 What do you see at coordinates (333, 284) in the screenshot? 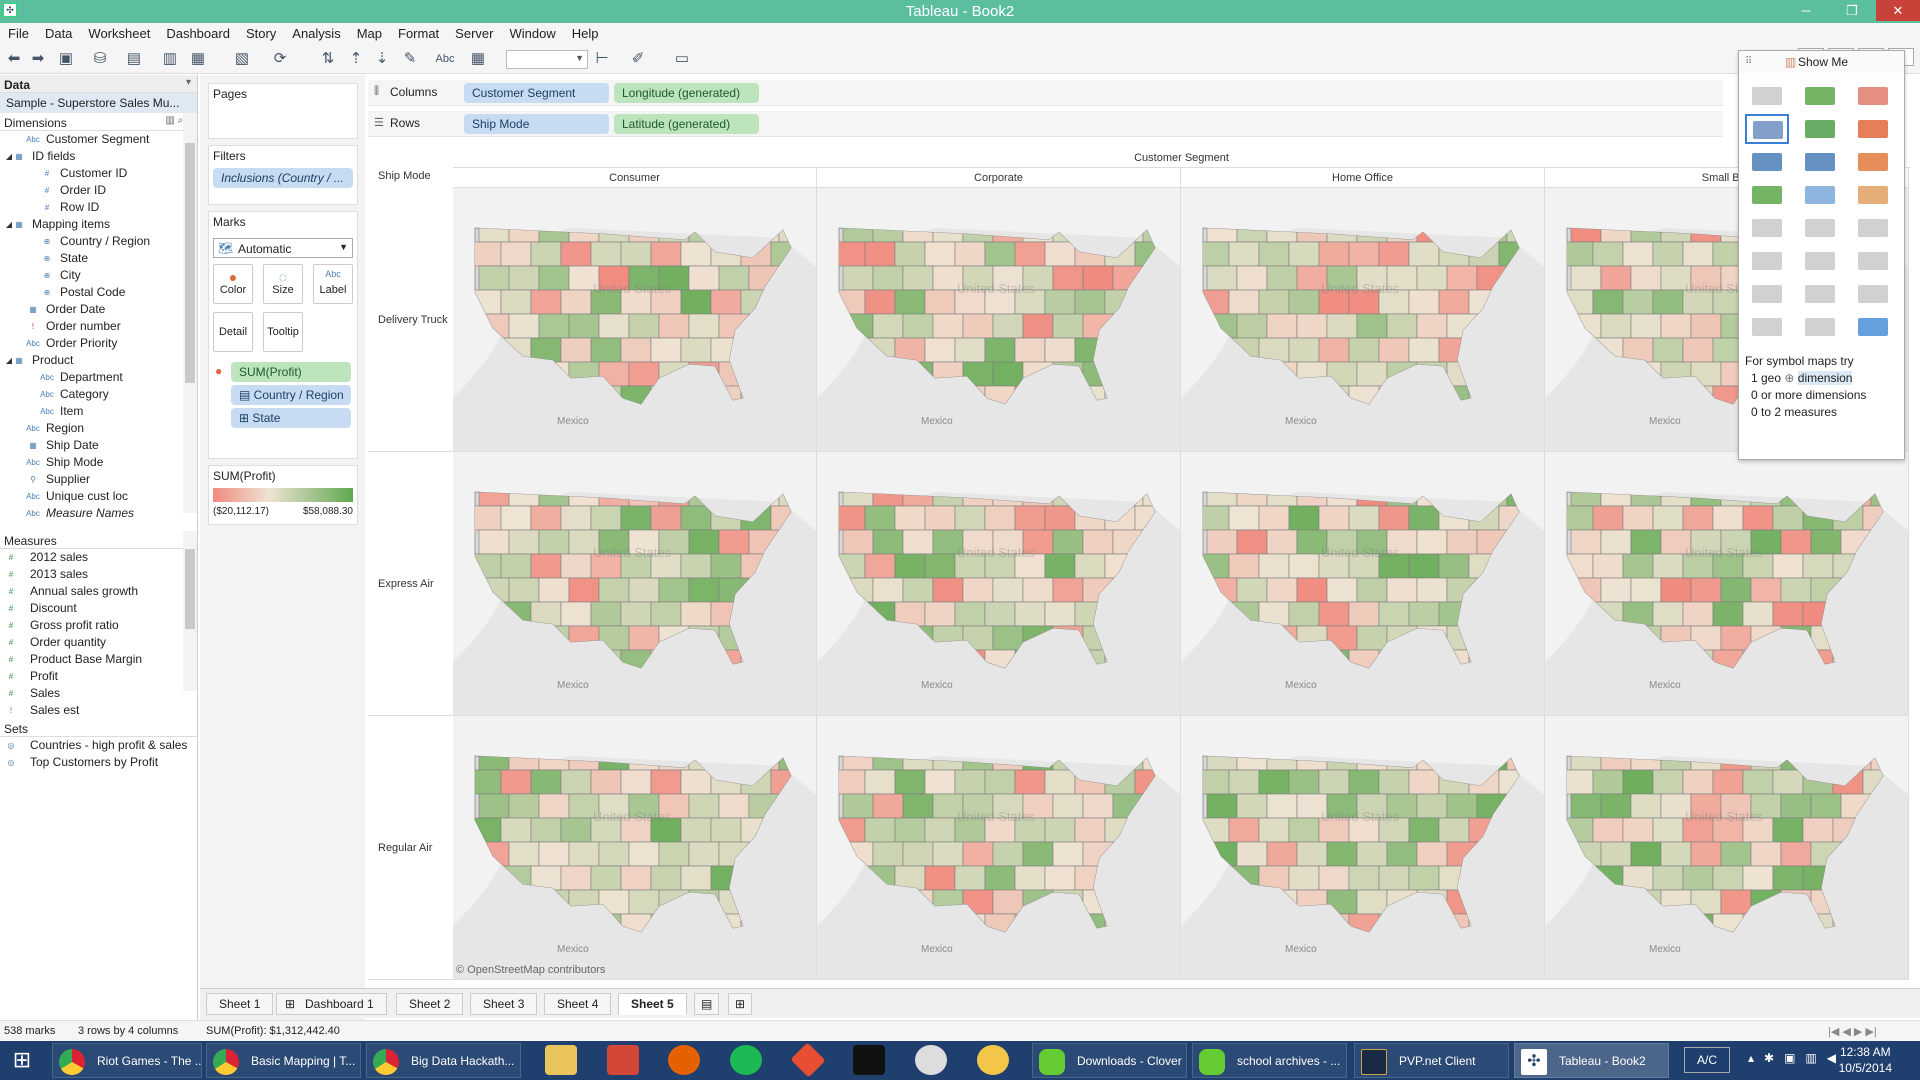
I see `label-button: Abc Label` at bounding box center [333, 284].